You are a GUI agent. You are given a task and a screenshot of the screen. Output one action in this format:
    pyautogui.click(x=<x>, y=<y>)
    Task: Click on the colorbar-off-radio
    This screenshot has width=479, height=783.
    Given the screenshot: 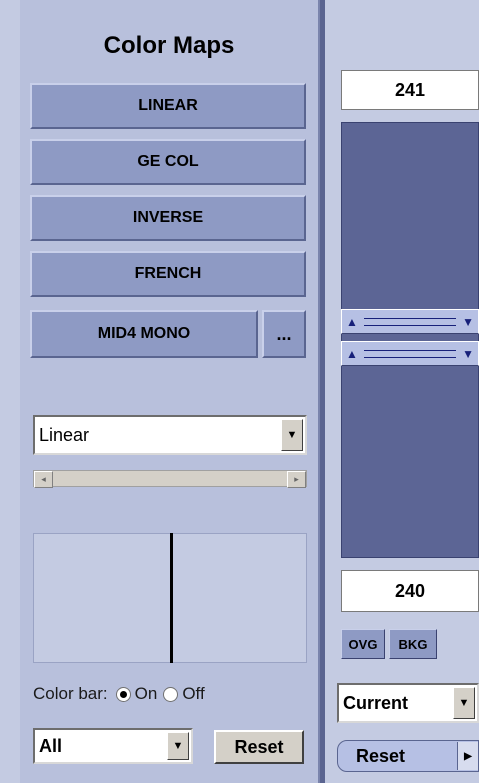 What is the action you would take?
    pyautogui.click(x=171, y=694)
    